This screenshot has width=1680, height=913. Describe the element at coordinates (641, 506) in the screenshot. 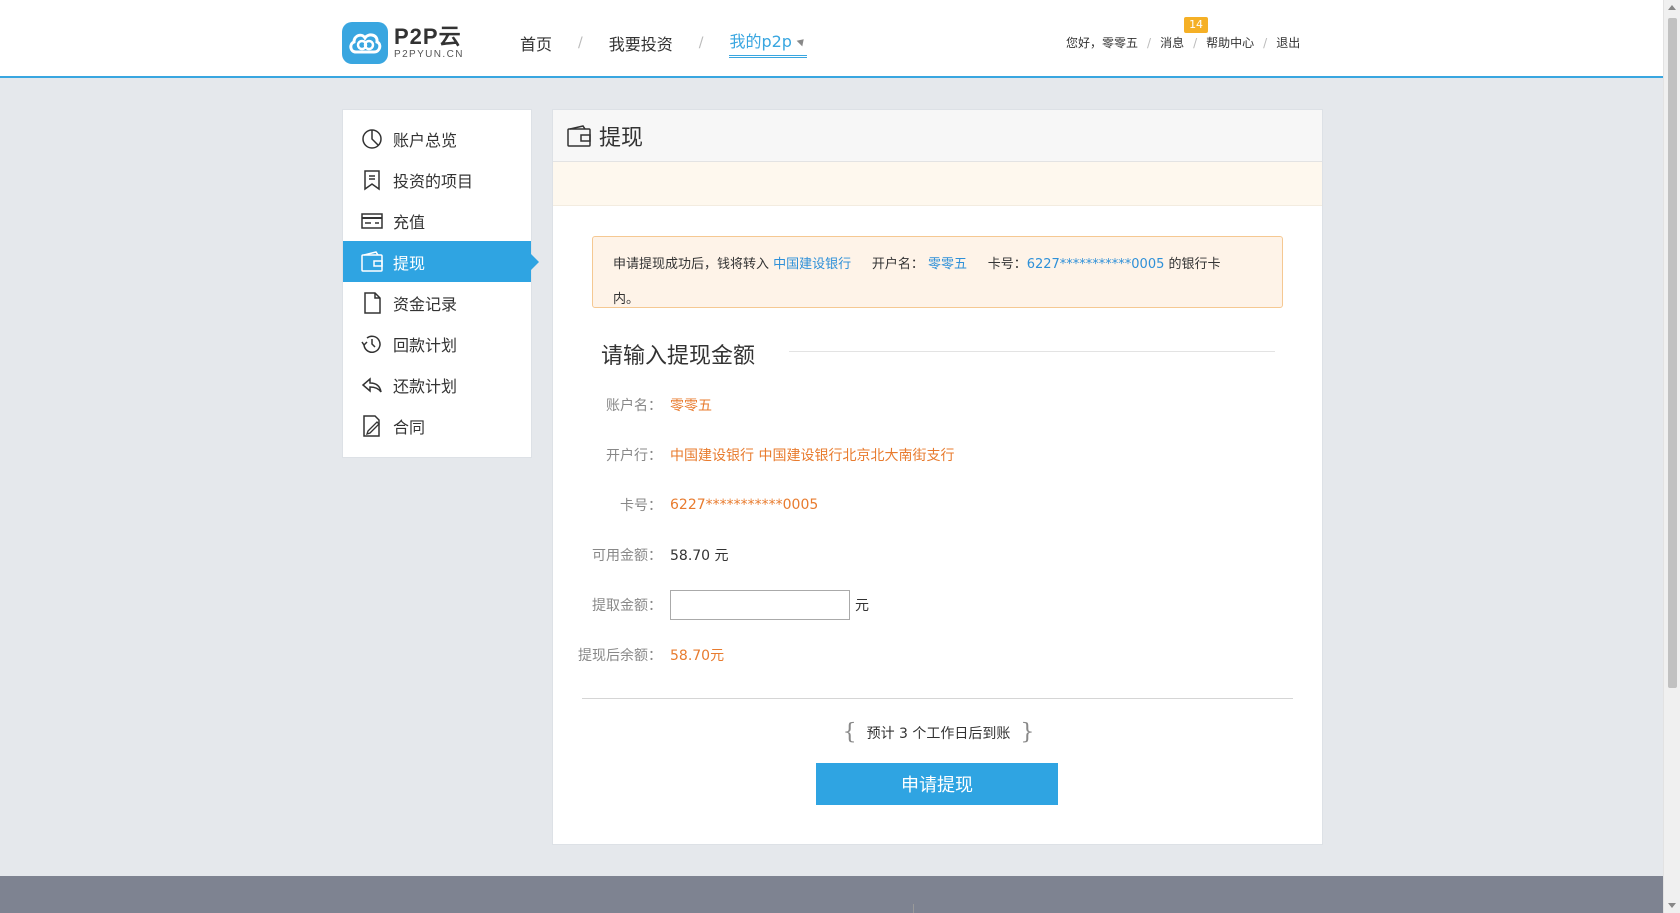

I see `card-label: 卡号：` at that location.